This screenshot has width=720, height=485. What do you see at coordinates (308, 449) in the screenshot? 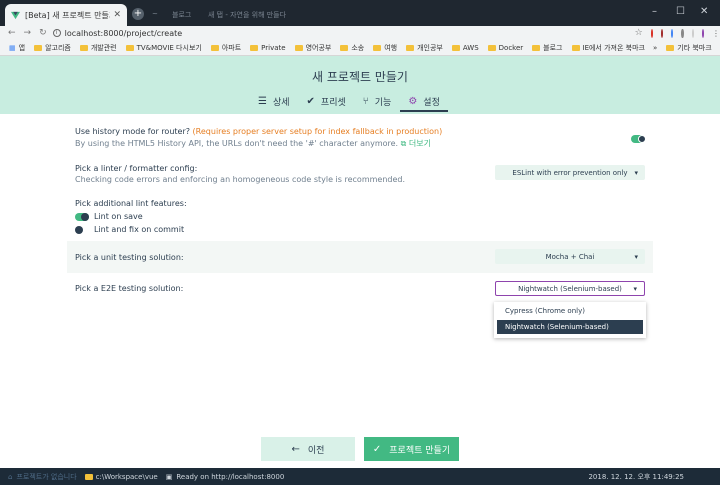
I see `previous-button: ← 이전` at bounding box center [308, 449].